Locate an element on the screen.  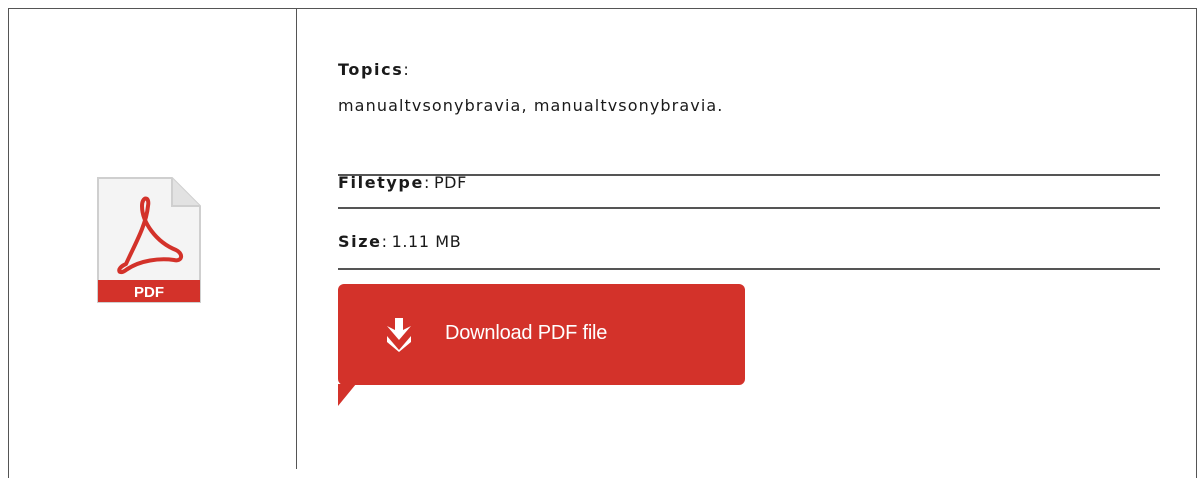
size-value: 1.11 MB is located at coordinates (426, 241).